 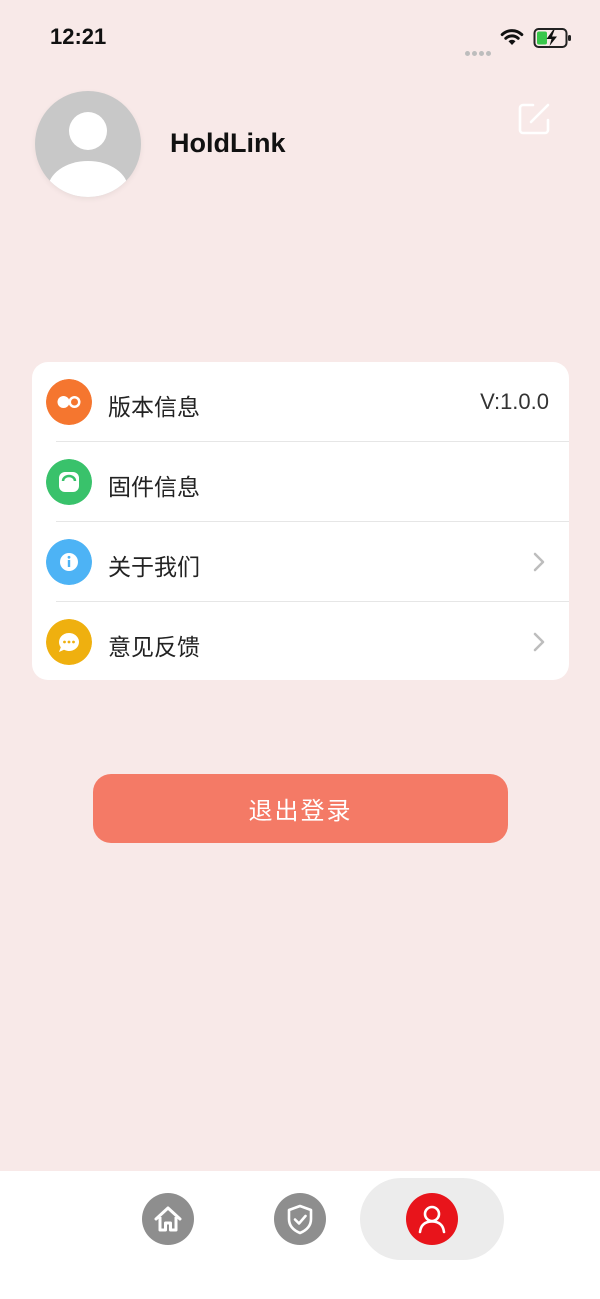 What do you see at coordinates (88, 144) in the screenshot?
I see `avatar` at bounding box center [88, 144].